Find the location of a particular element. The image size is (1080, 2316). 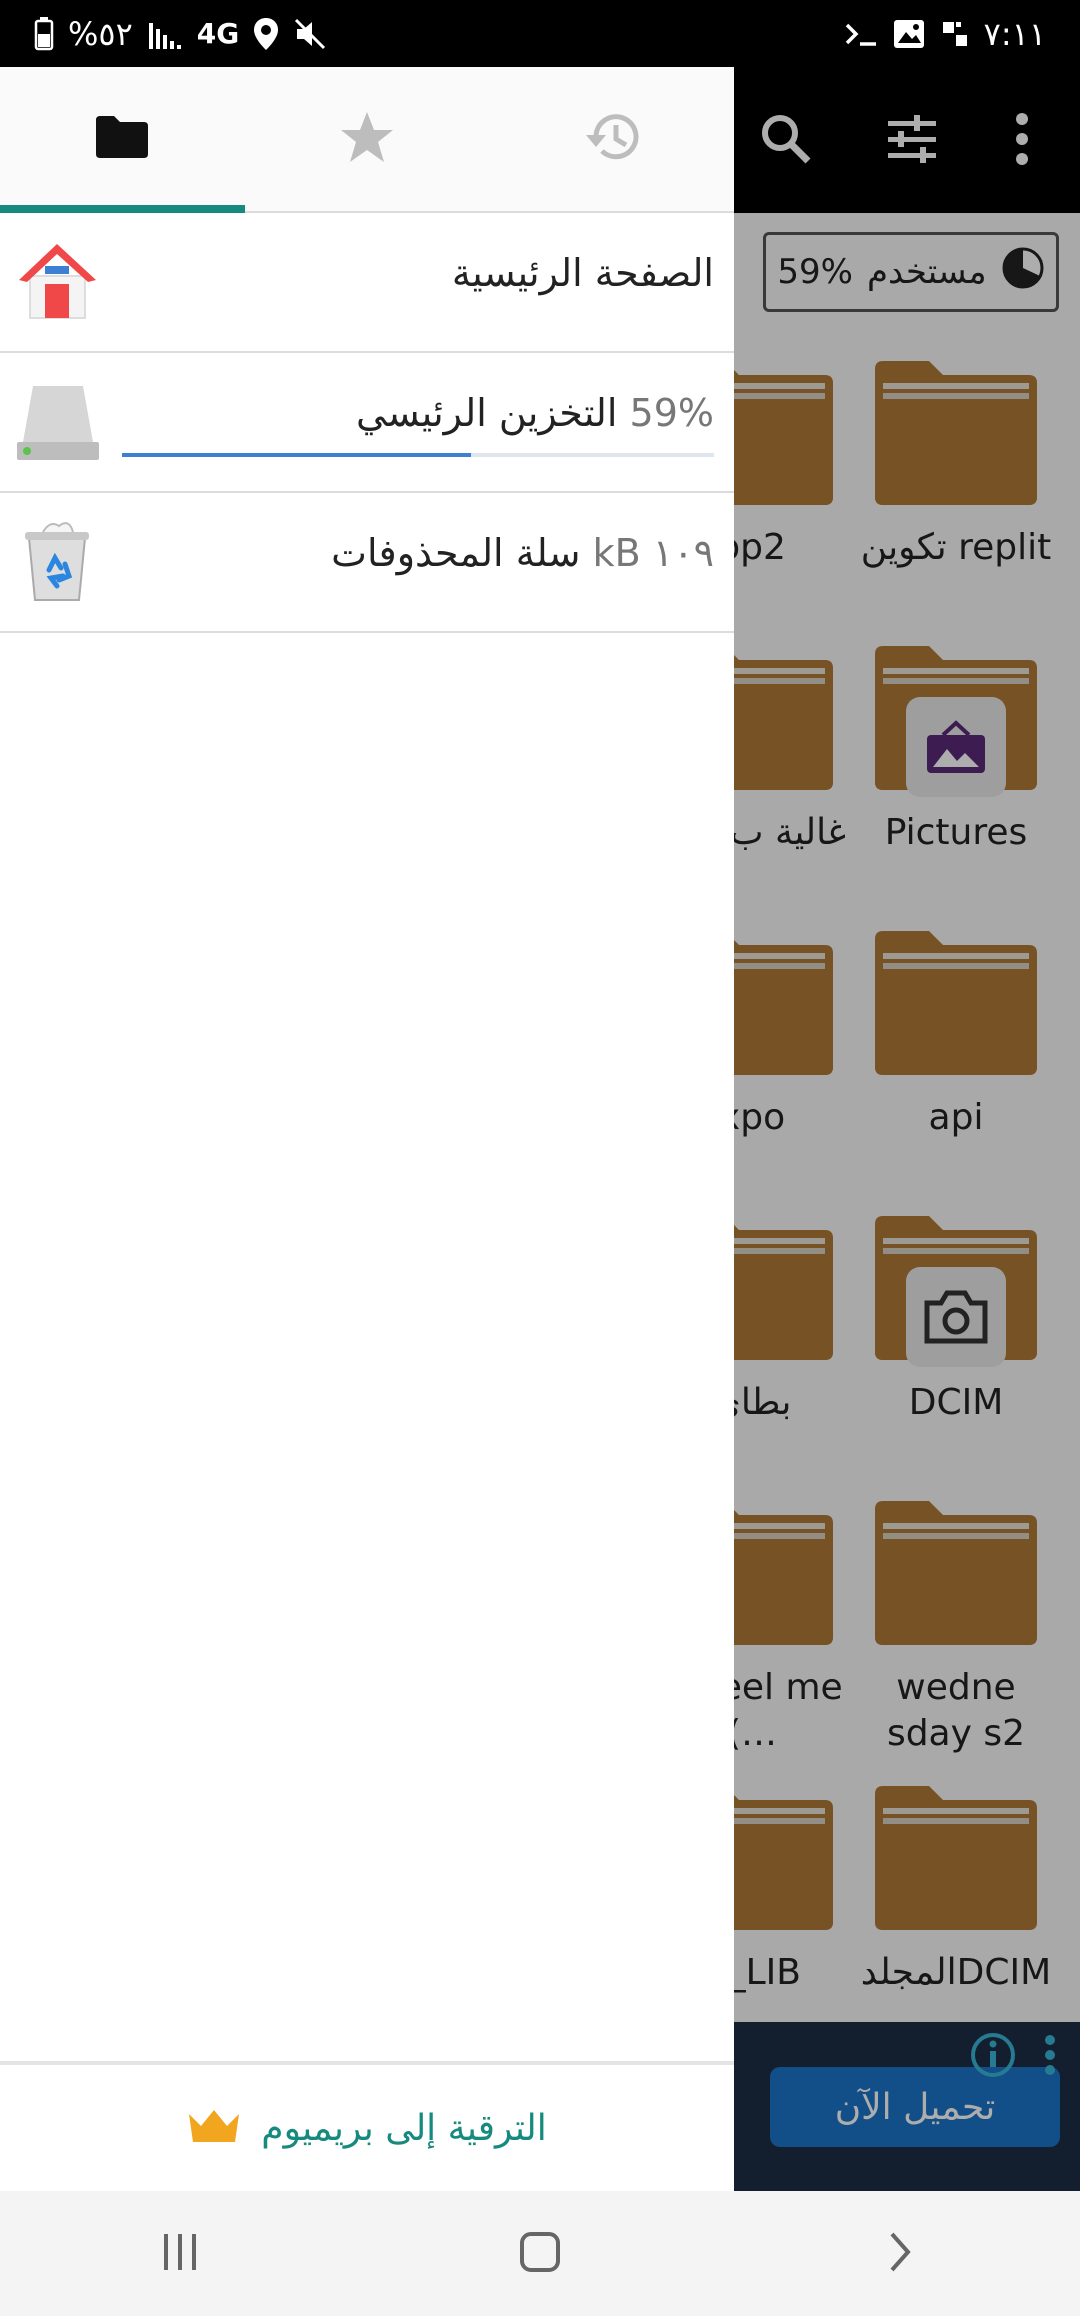

cast-icon is located at coordinates (955, 34).